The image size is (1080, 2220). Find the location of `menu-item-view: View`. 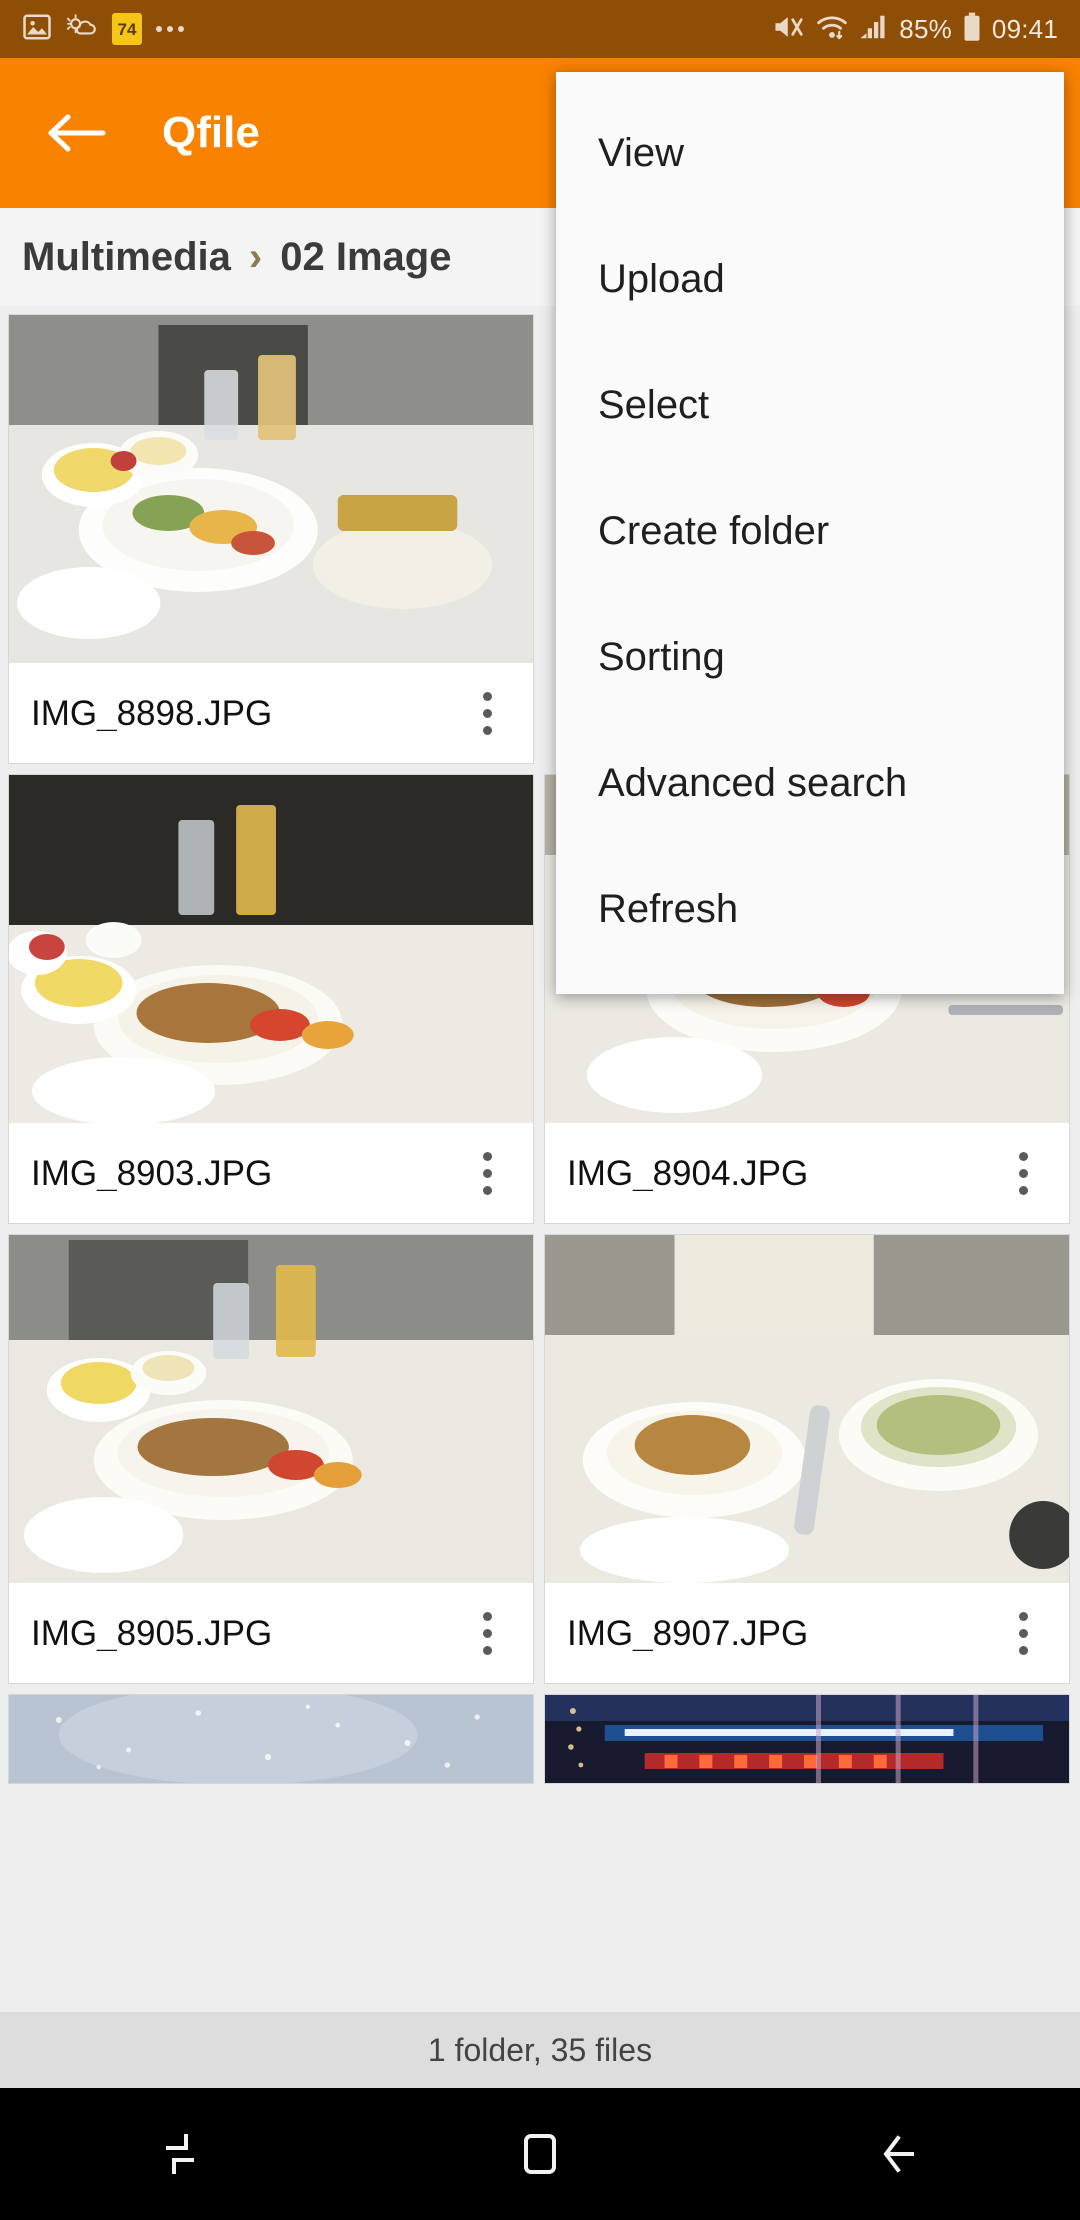

menu-item-view: View is located at coordinates (810, 153).